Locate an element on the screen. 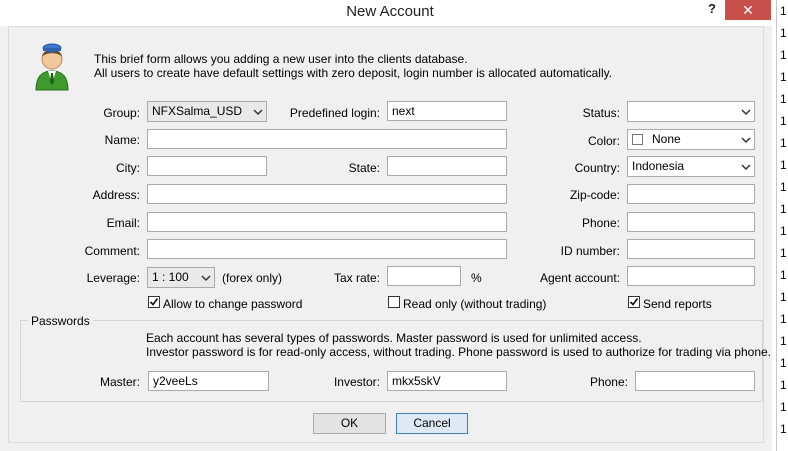 Image resolution: width=788 pixels, height=451 pixels. read-only-checkbox is located at coordinates (394, 302).